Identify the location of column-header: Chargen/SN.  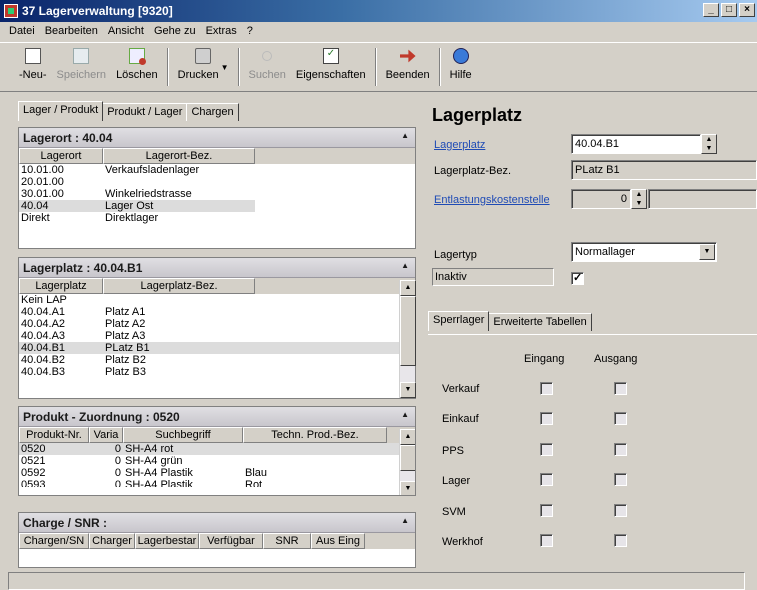
(54, 541).